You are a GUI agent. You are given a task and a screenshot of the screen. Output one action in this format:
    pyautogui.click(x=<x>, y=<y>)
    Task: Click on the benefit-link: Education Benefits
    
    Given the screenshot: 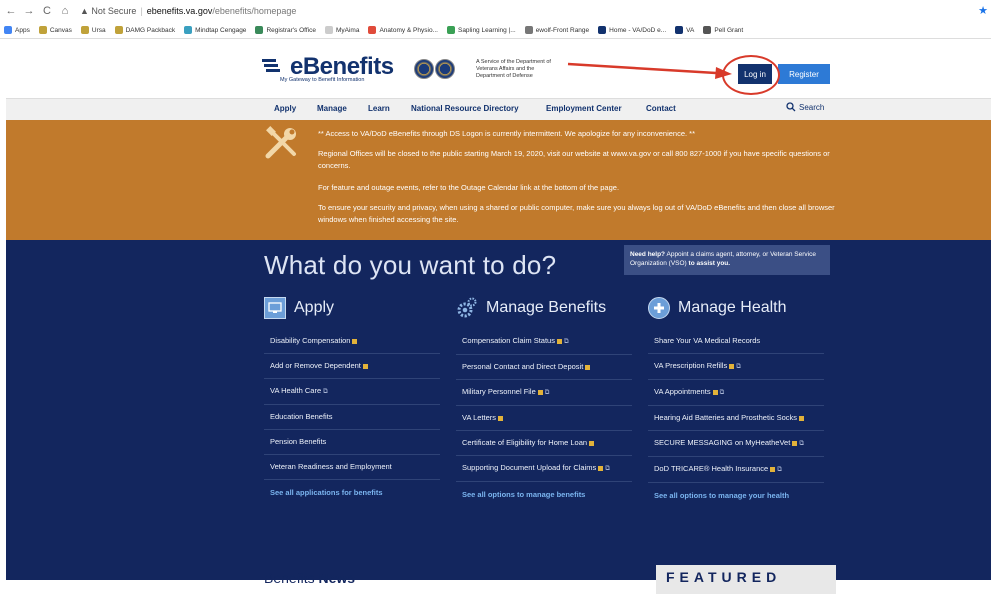 What is the action you would take?
    pyautogui.click(x=352, y=417)
    